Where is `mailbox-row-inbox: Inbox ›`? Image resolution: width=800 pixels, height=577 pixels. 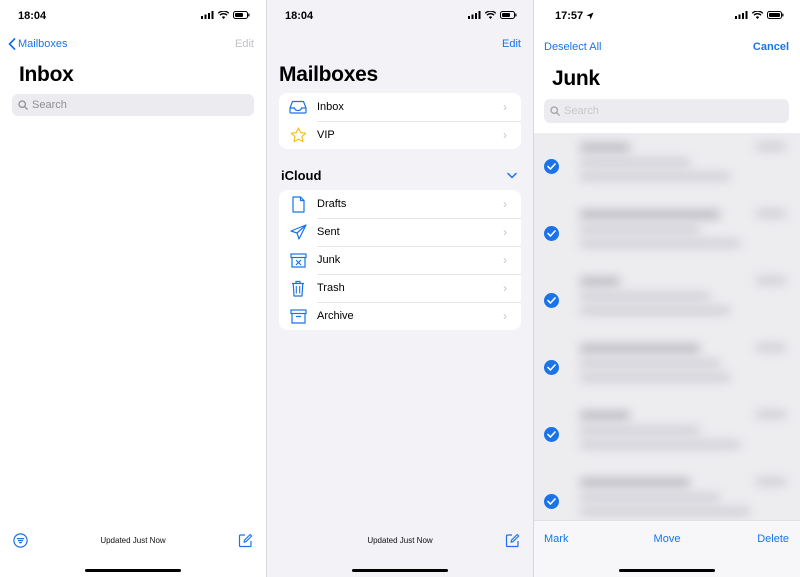 mailbox-row-inbox: Inbox › is located at coordinates (400, 107).